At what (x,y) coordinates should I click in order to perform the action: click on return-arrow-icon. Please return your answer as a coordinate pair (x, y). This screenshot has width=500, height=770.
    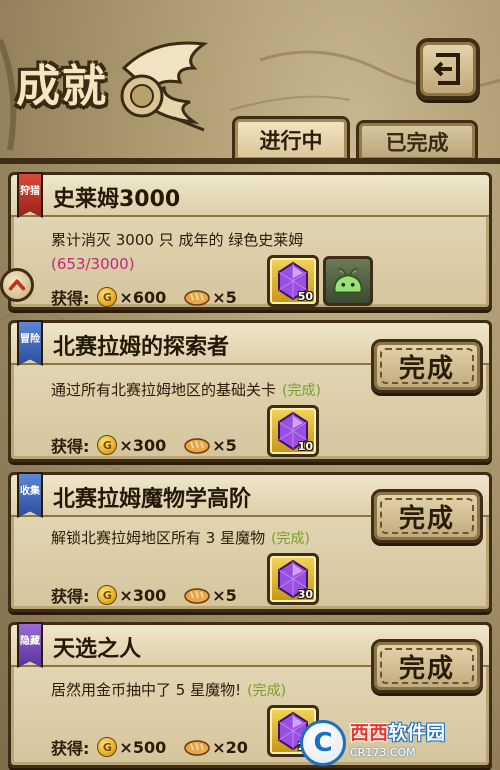
    Looking at the image, I should click on (447, 69).